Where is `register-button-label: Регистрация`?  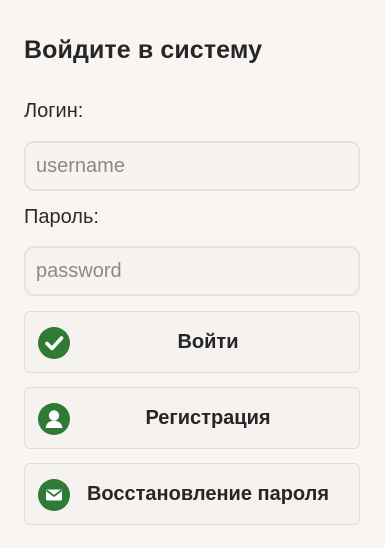
register-button-label: Регистрация is located at coordinates (208, 417).